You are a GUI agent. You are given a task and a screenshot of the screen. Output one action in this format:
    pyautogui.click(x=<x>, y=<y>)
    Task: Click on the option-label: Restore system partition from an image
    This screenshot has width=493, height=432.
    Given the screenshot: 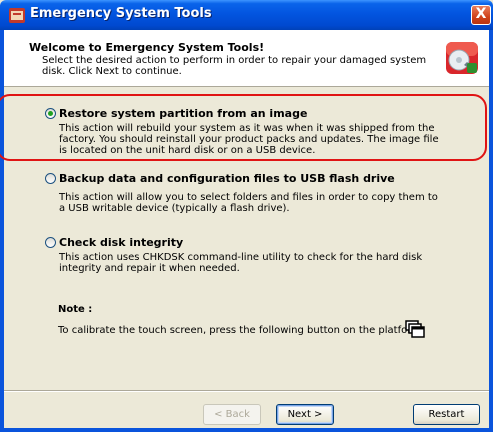 What is the action you would take?
    pyautogui.click(x=183, y=113)
    